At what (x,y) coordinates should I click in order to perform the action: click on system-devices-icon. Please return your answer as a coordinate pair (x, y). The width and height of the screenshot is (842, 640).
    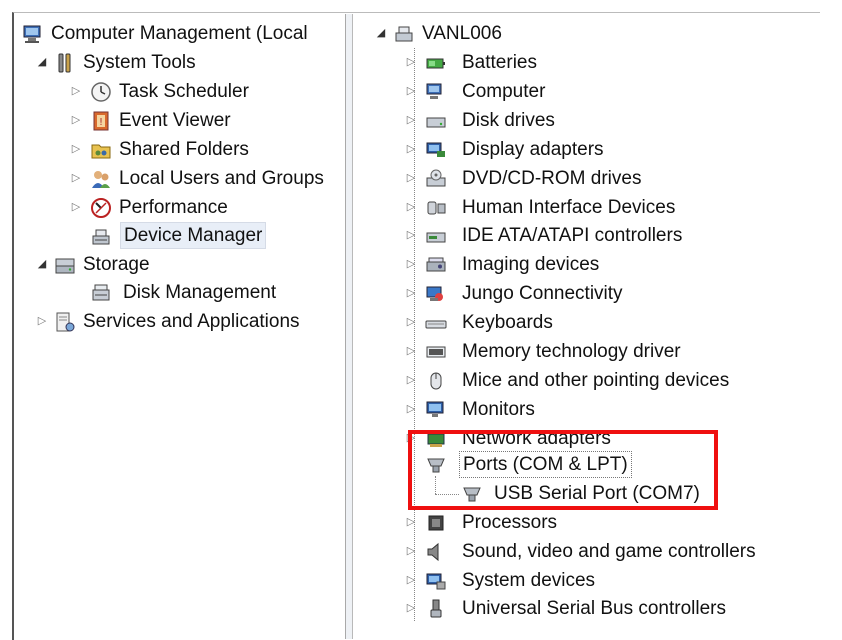
    Looking at the image, I should click on (436, 581).